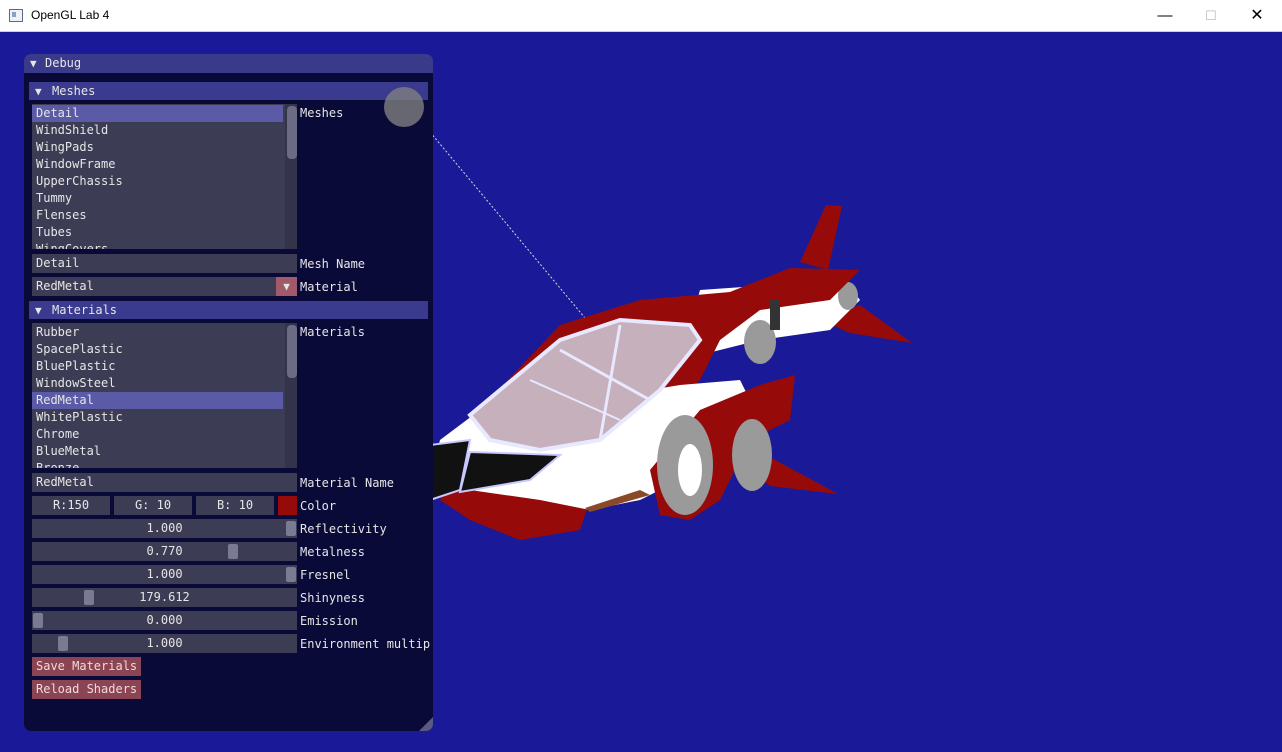 The height and width of the screenshot is (752, 1282). Describe the element at coordinates (333, 264) in the screenshot. I see `mesh-name-label: Mesh Name` at that location.